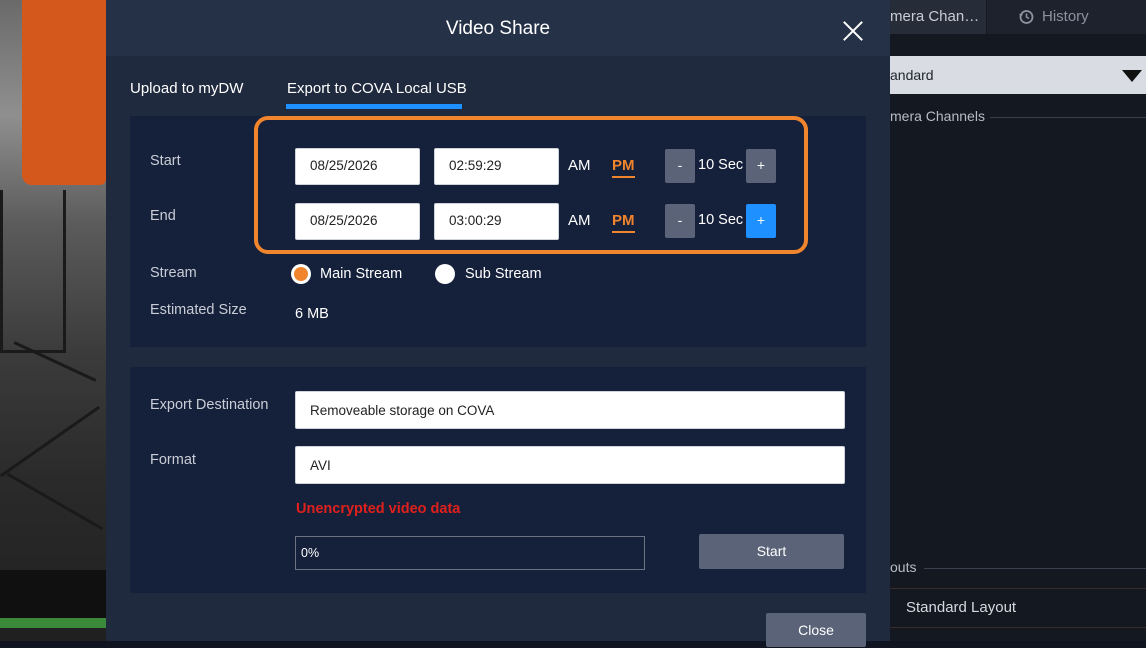  Describe the element at coordinates (680, 166) in the screenshot. I see `start-decrement-button: -` at that location.